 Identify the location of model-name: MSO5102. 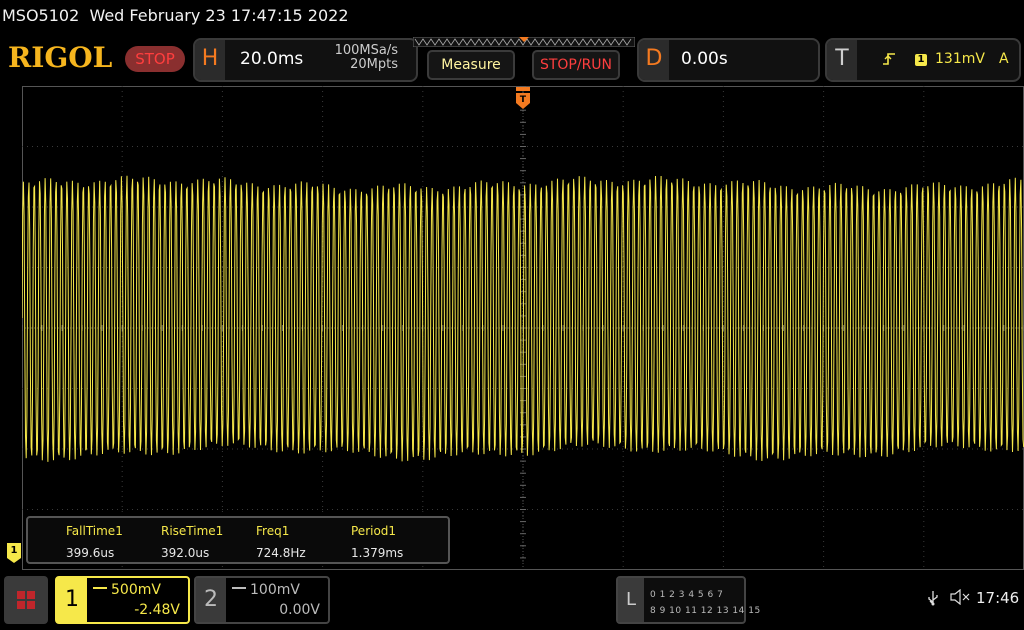
(41, 15).